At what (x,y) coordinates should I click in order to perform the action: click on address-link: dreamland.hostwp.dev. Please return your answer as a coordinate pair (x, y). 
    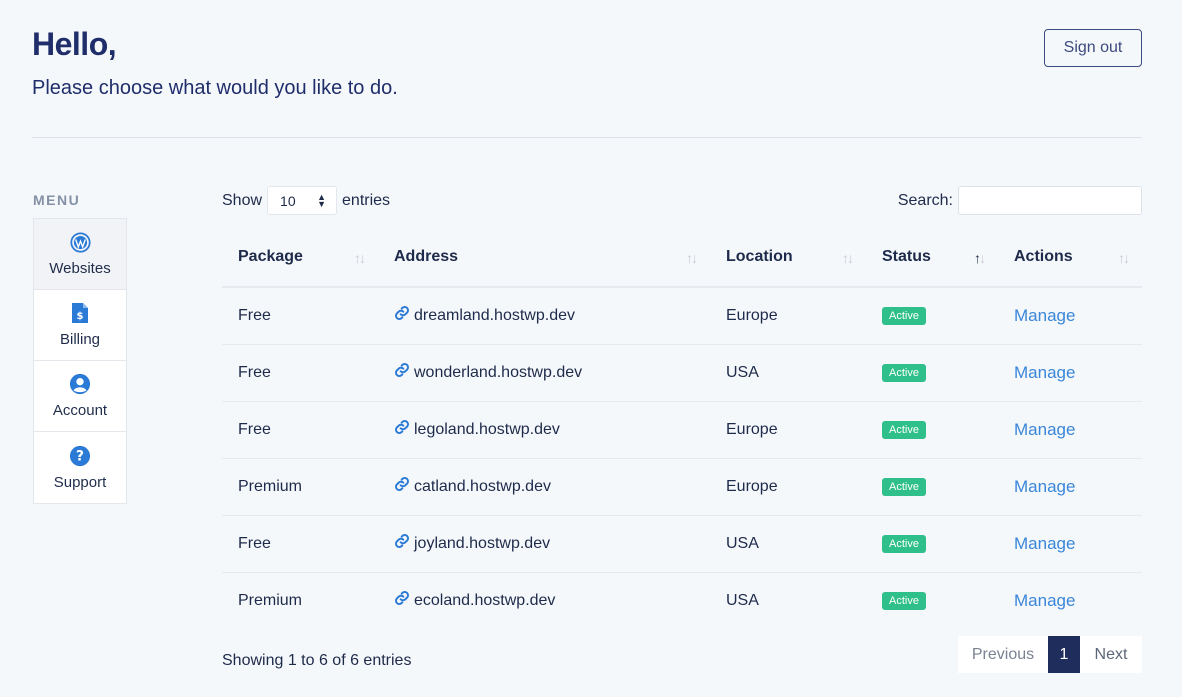
    Looking at the image, I should click on (494, 316).